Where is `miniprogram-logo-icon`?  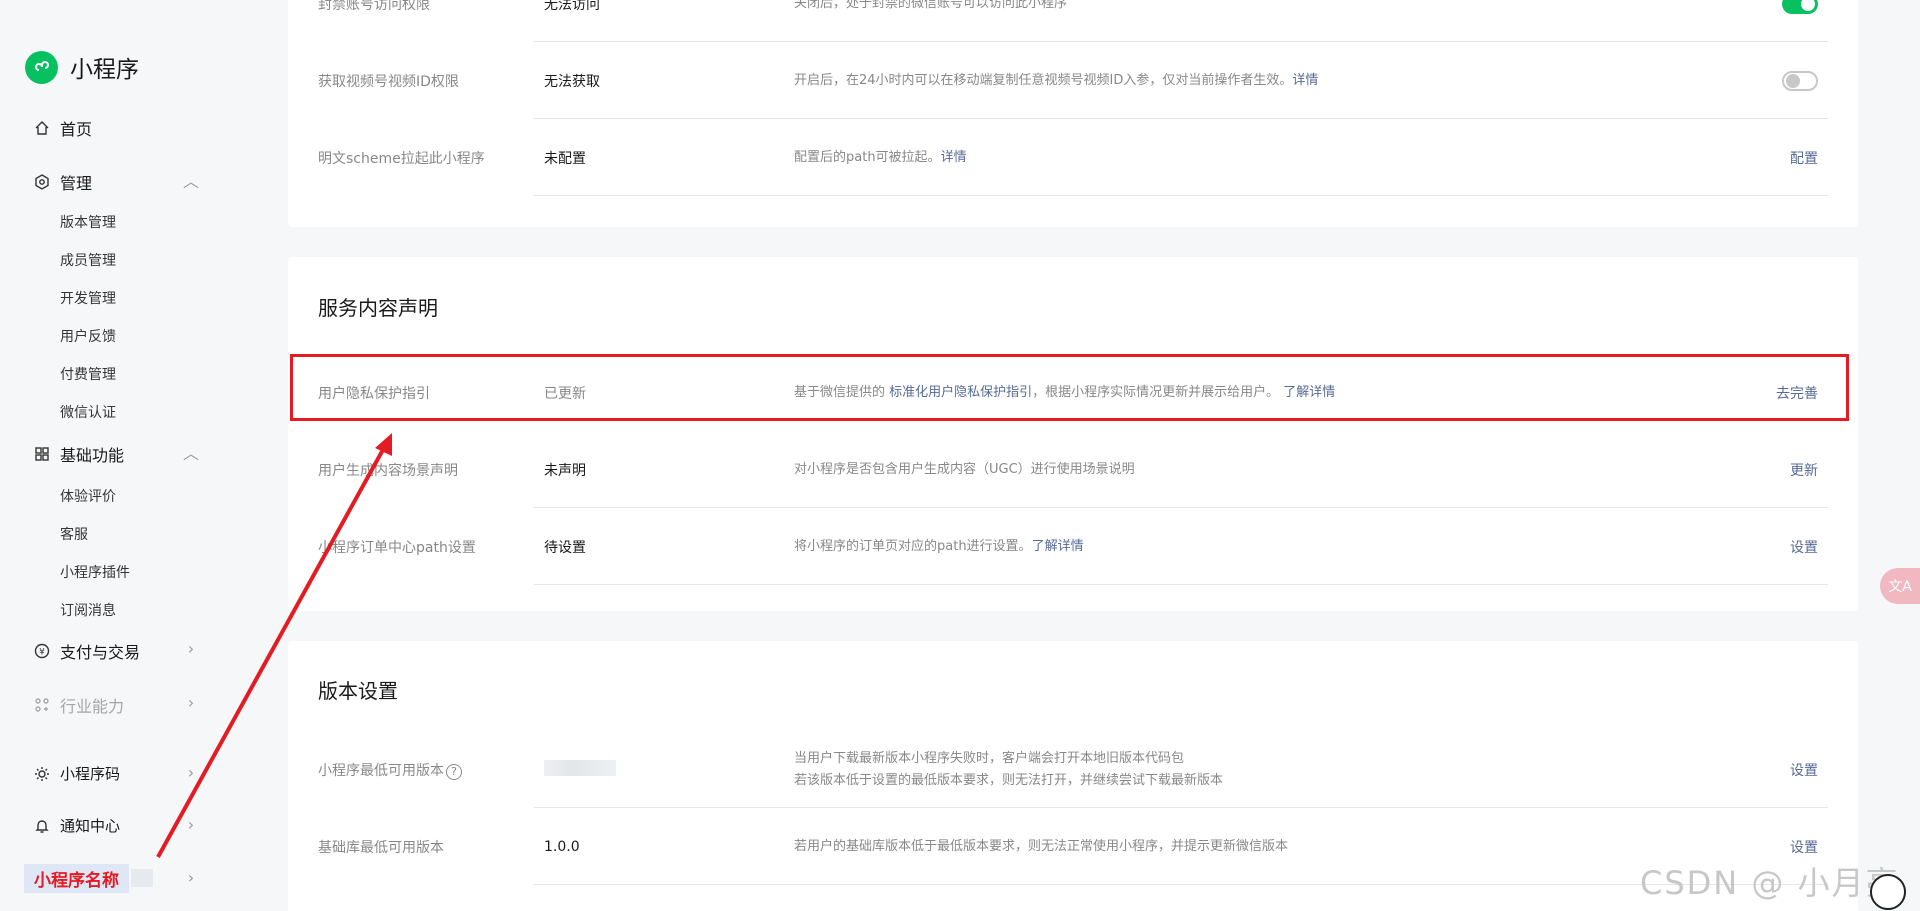 miniprogram-logo-icon is located at coordinates (41, 67).